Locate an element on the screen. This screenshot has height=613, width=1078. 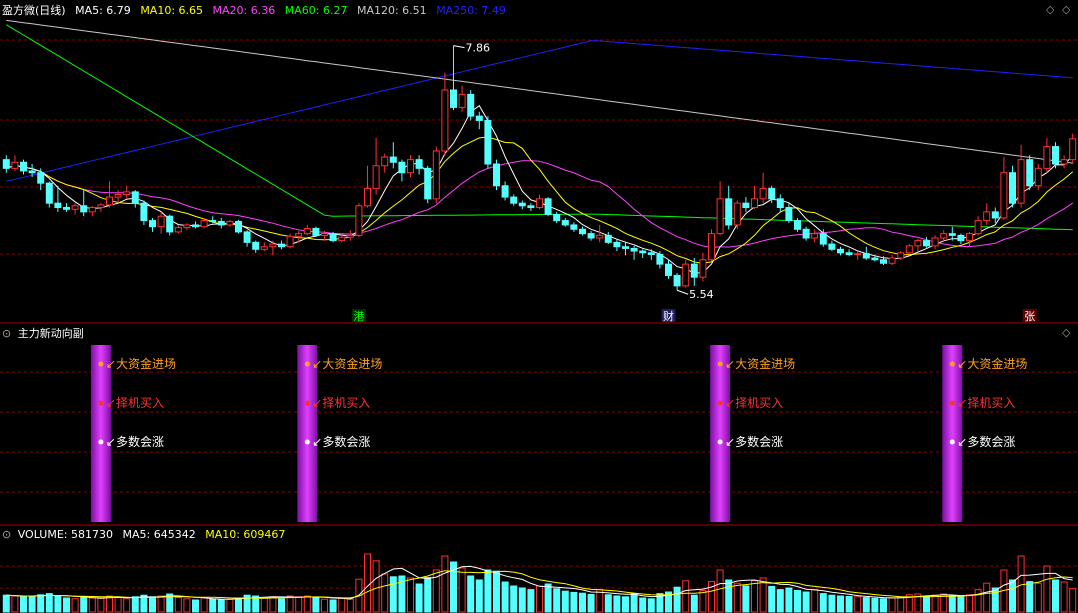
signal-label: ↙择机买入 is located at coordinates (754, 403).